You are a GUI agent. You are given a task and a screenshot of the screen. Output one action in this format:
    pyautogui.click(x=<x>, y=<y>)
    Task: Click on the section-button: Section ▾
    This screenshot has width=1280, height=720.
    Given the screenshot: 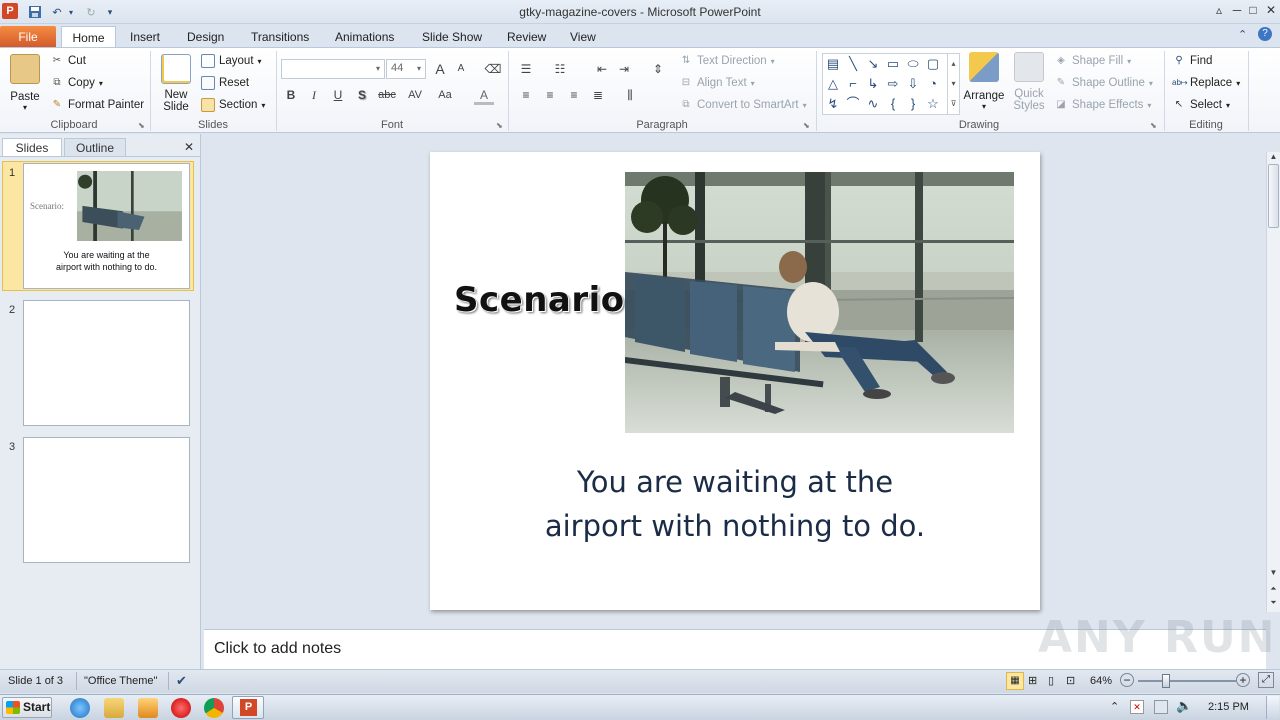 What is the action you would take?
    pyautogui.click(x=233, y=105)
    